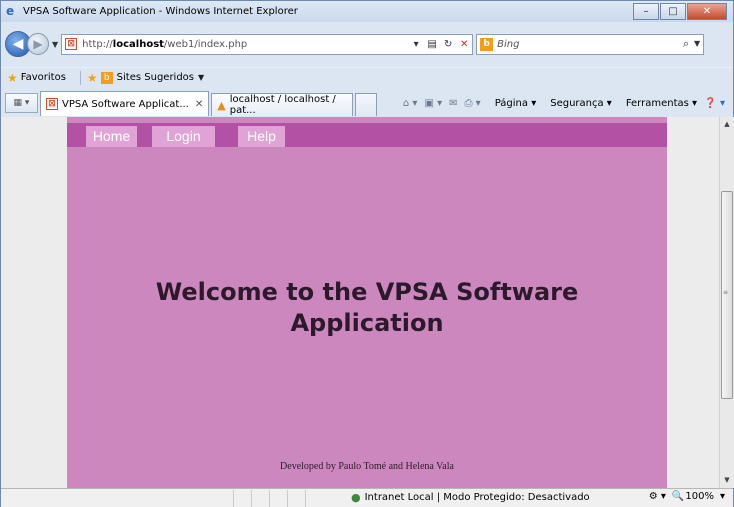 Image resolution: width=734 pixels, height=507 pixels. Describe the element at coordinates (473, 103) in the screenshot. I see `print-icon: ⎙ ▾` at that location.